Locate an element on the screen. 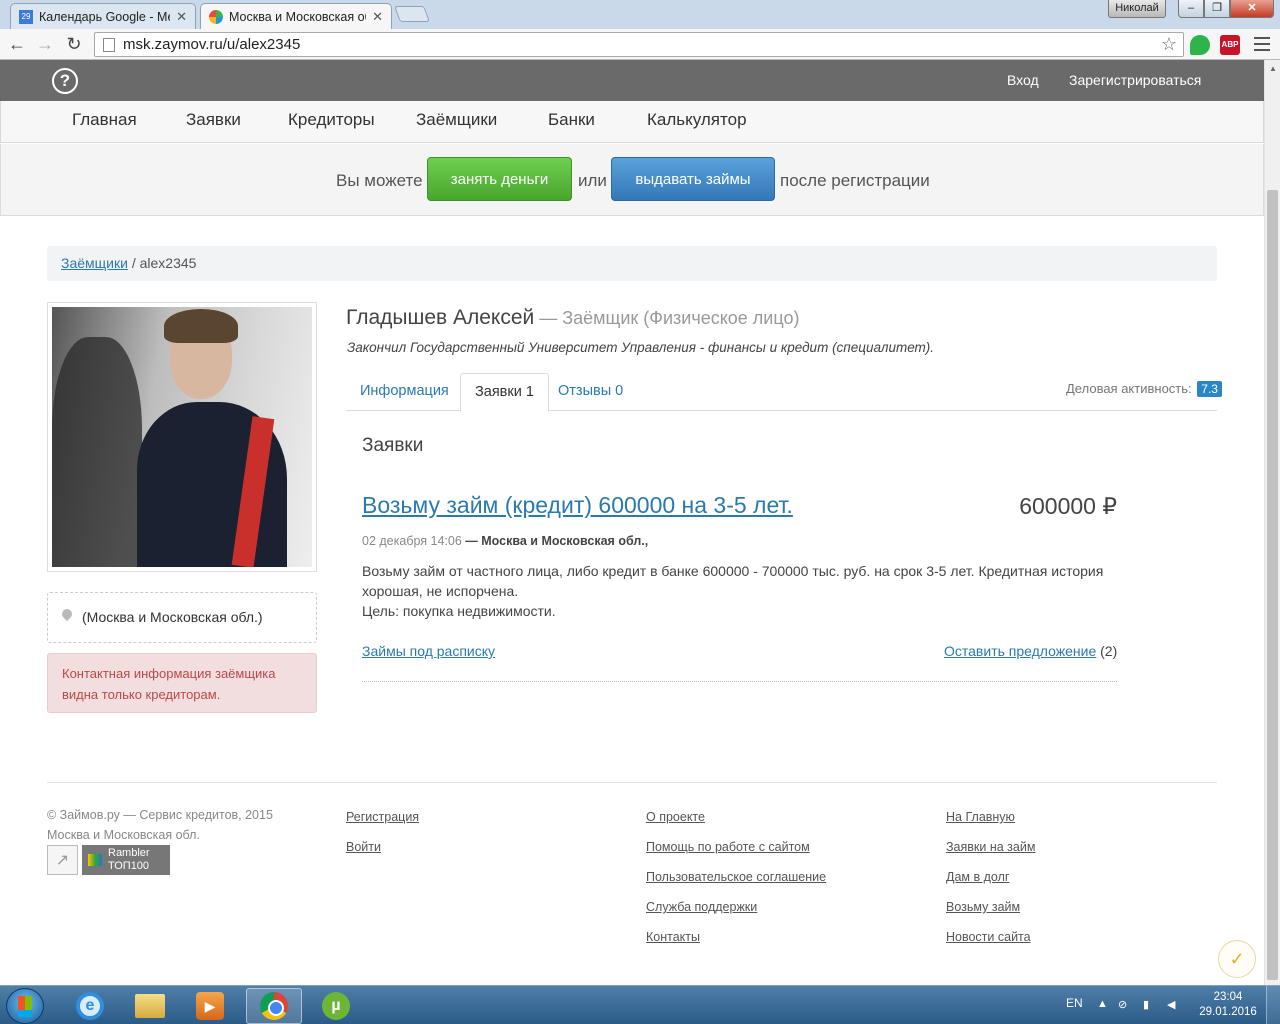 The height and width of the screenshot is (1024, 1280). loan-date: 02 декабря 14:06 is located at coordinates (412, 541).